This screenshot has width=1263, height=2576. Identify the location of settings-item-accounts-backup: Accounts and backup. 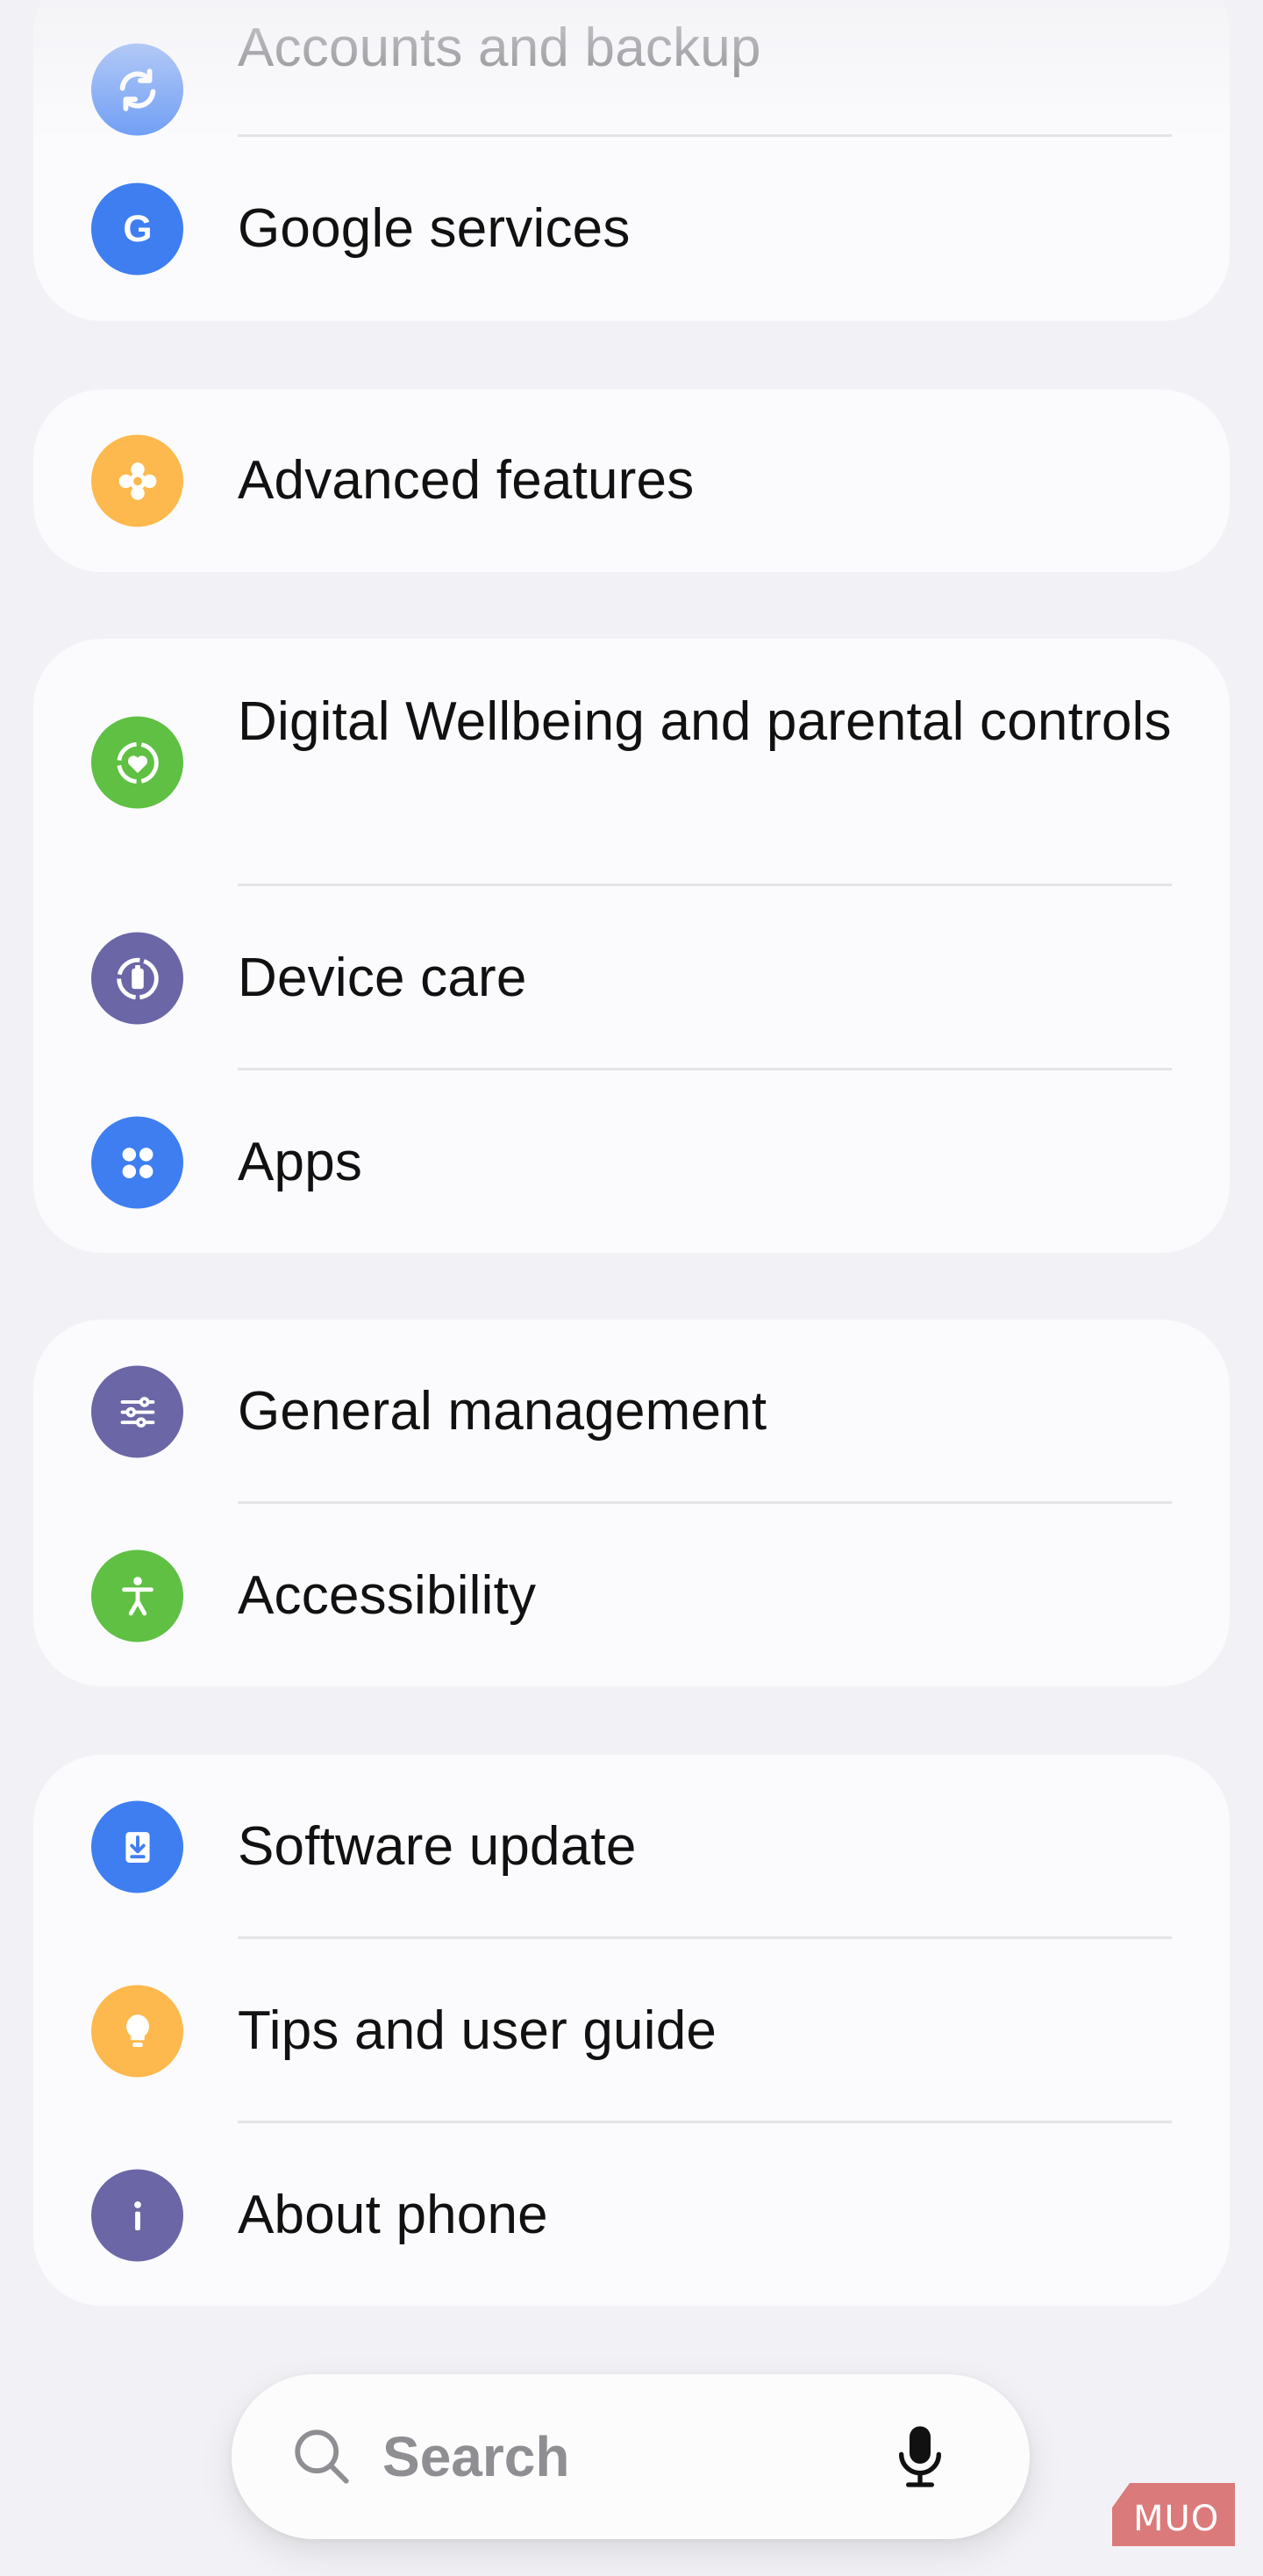
(631, 68).